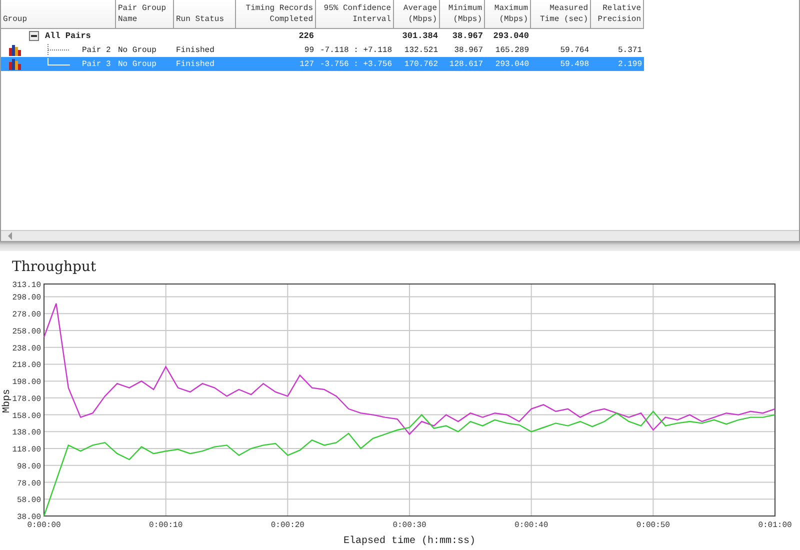 Image resolution: width=800 pixels, height=550 pixels. I want to click on column-header: Timing Records Completed, so click(276, 14).